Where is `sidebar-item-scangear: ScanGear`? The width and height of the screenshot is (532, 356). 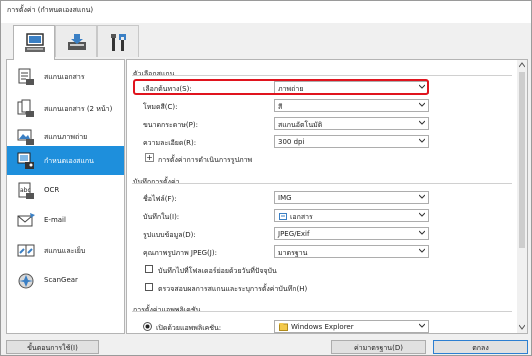
sidebar-item-scangear: ScanGear is located at coordinates (65, 280).